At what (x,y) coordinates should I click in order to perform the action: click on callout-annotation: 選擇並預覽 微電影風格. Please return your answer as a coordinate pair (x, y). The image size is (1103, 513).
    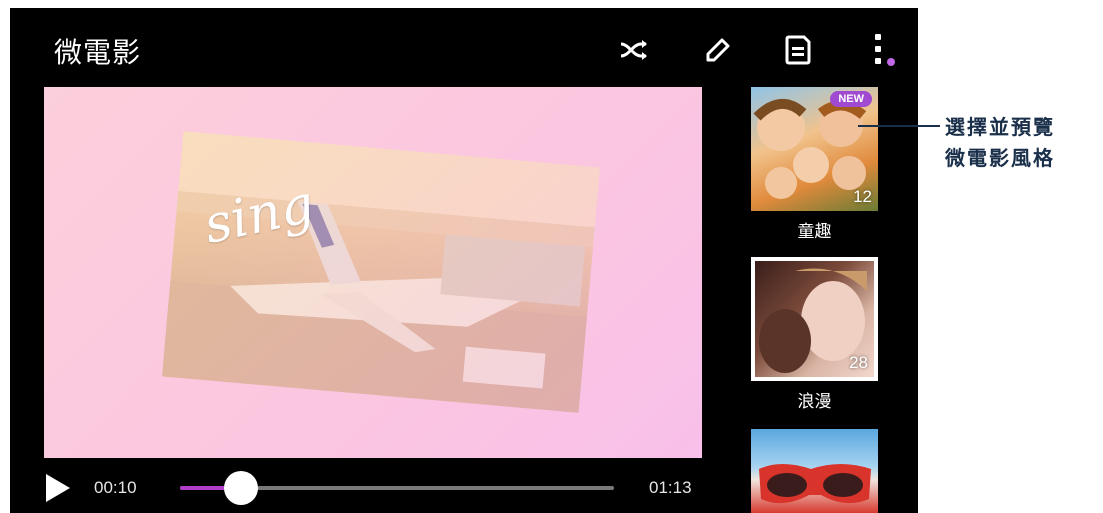
    Looking at the image, I should click on (1000, 143).